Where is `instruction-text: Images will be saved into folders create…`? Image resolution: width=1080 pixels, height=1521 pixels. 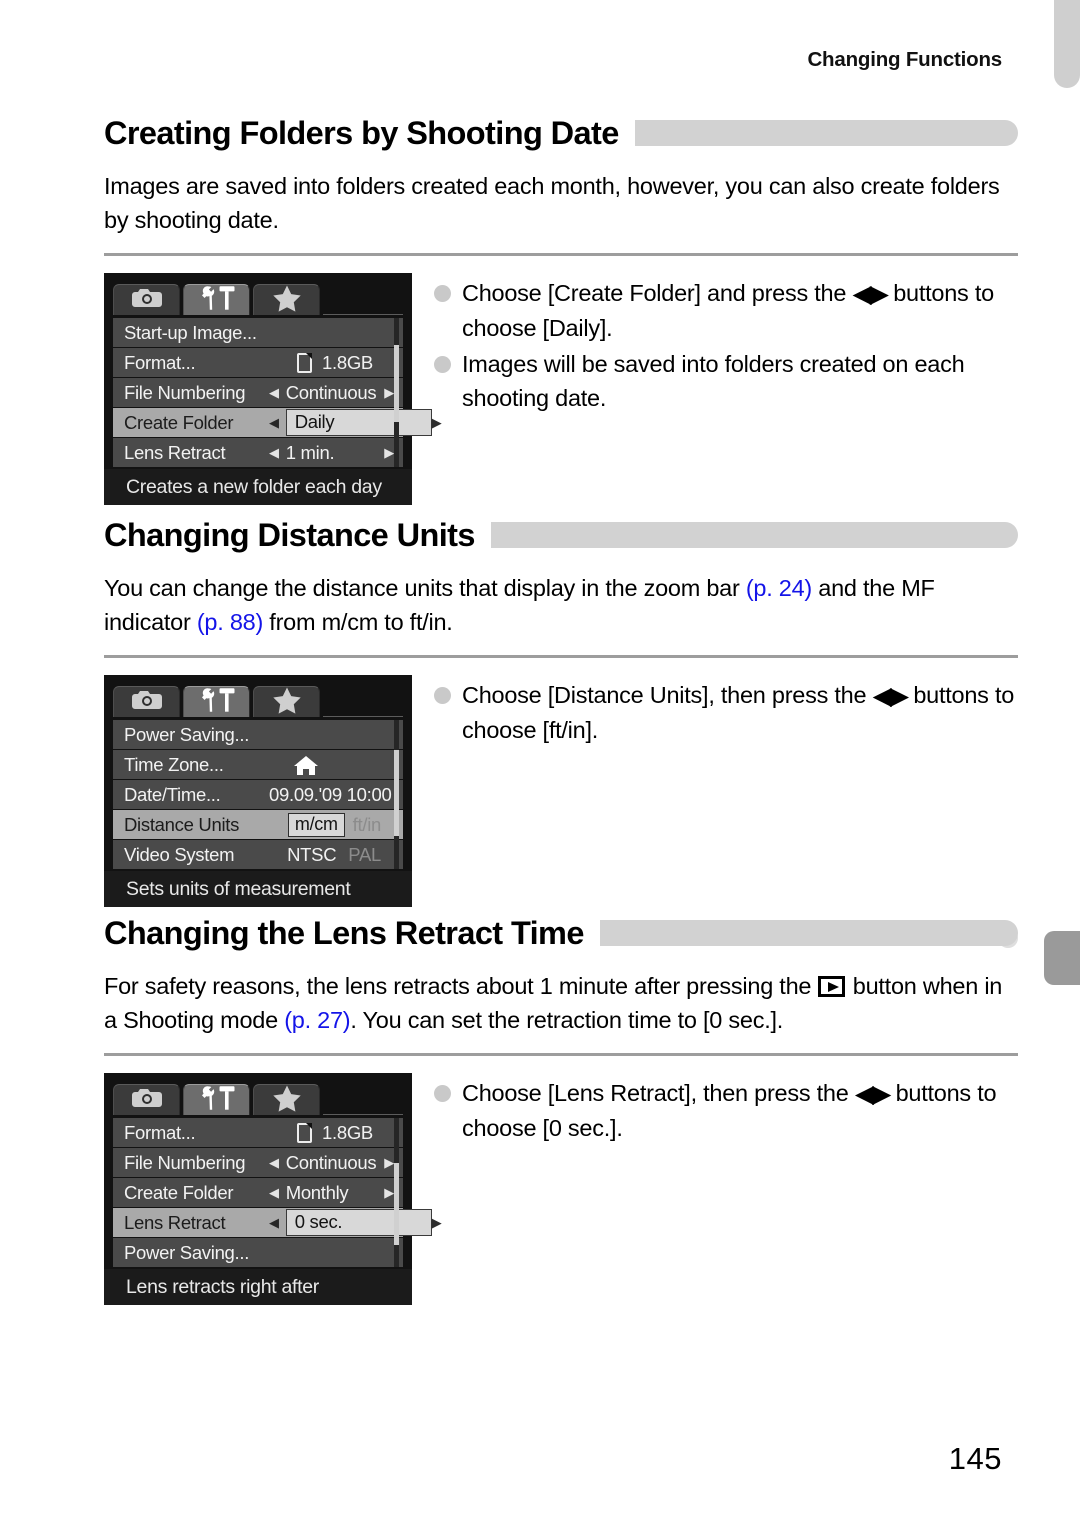 instruction-text: Images will be saved into folders create… is located at coordinates (713, 381).